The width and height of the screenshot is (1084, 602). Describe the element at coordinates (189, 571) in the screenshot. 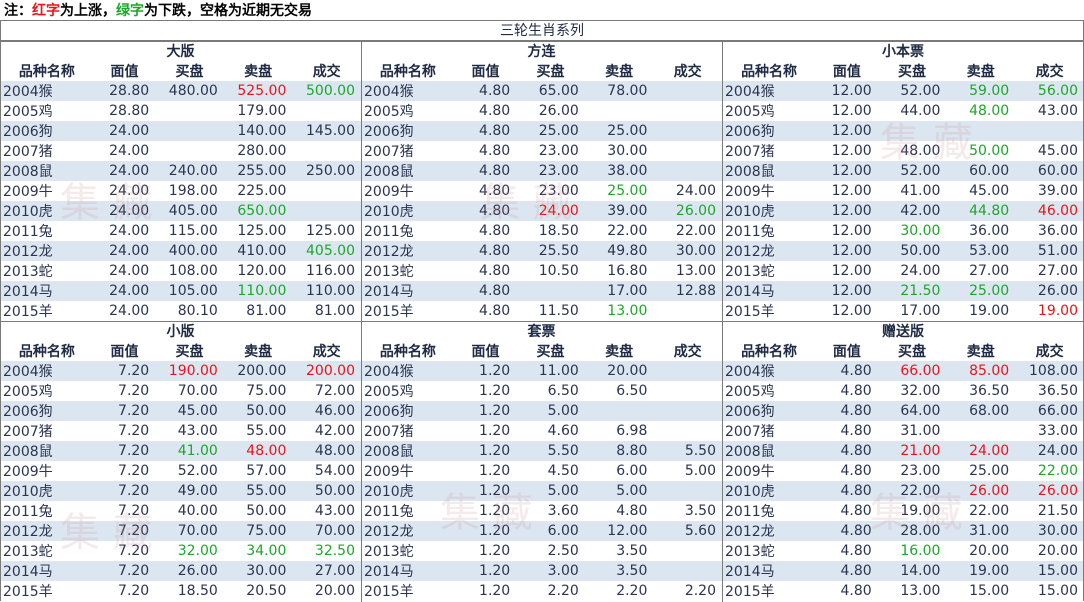

I see `cell-bid: 26.00` at that location.